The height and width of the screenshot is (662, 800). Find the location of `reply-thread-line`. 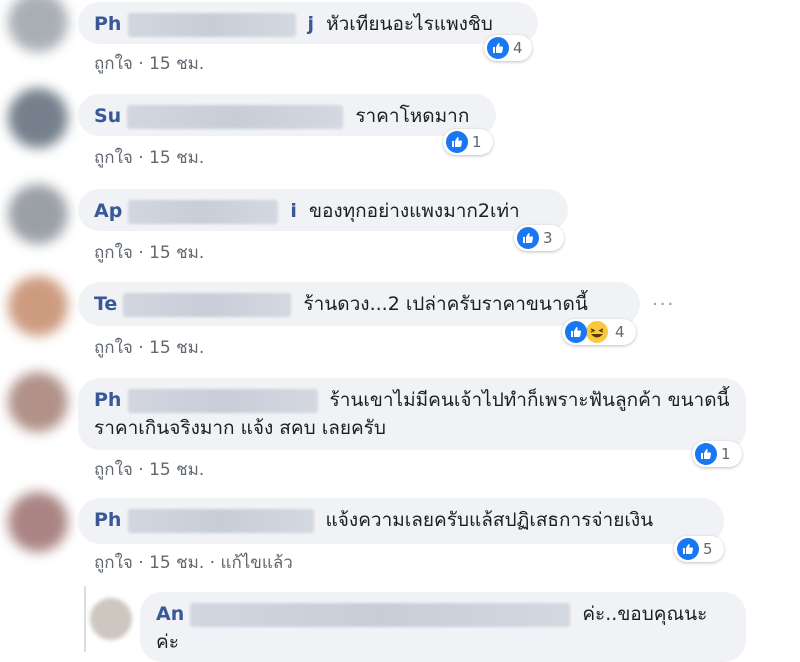

reply-thread-line is located at coordinates (85, 619).